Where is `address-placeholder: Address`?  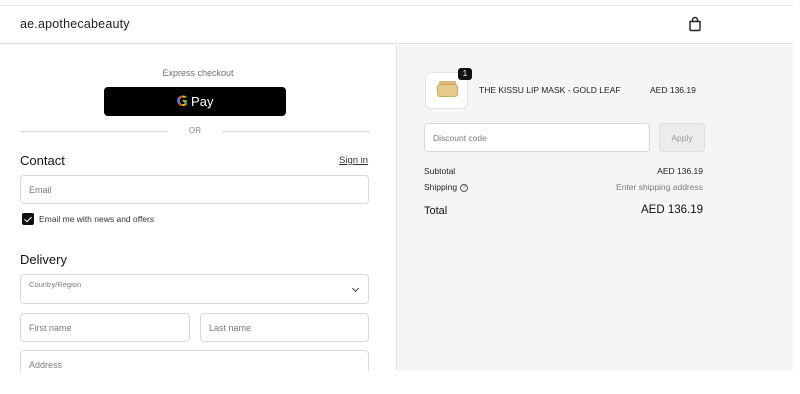 address-placeholder: Address is located at coordinates (46, 364).